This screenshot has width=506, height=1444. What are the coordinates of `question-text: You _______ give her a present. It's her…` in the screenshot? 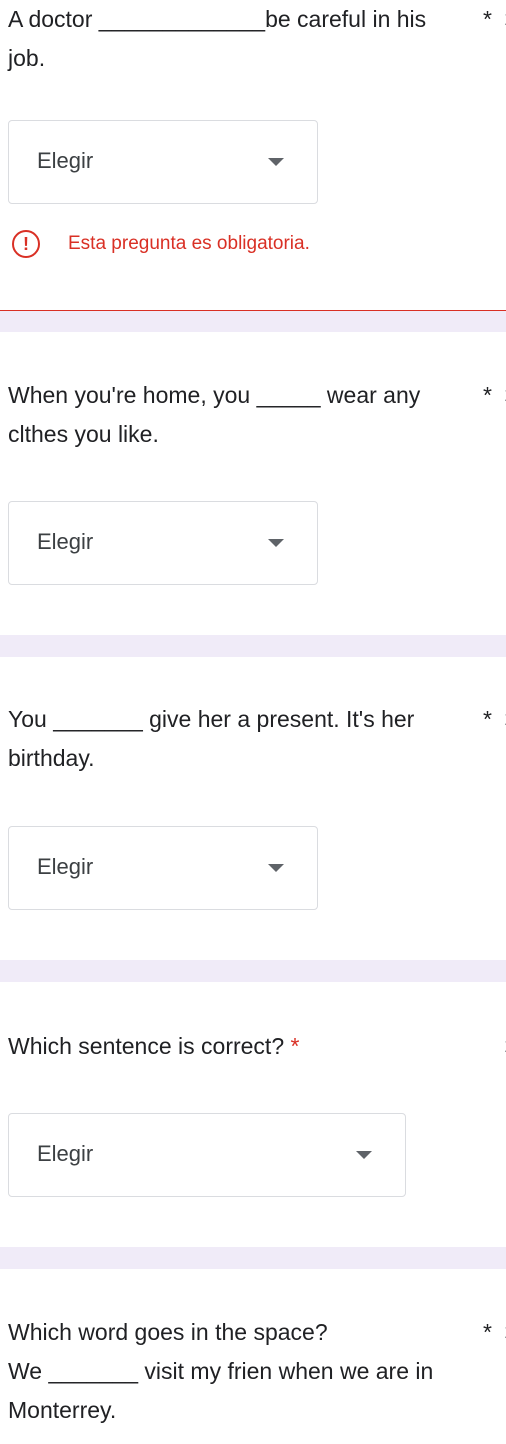 It's located at (211, 738).